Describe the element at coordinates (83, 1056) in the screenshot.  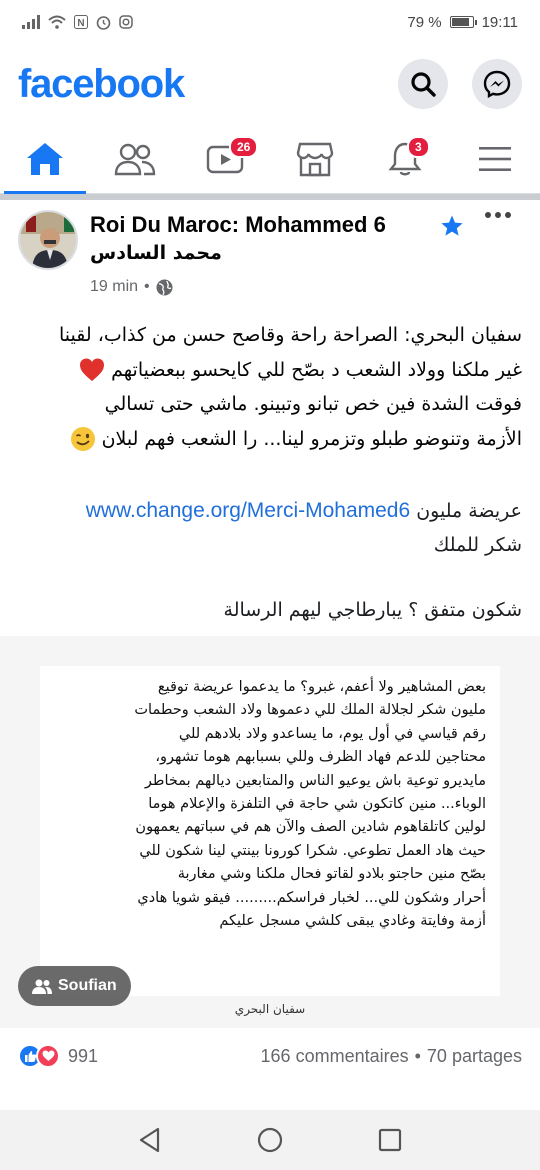
I see `reaction-count: 991` at that location.